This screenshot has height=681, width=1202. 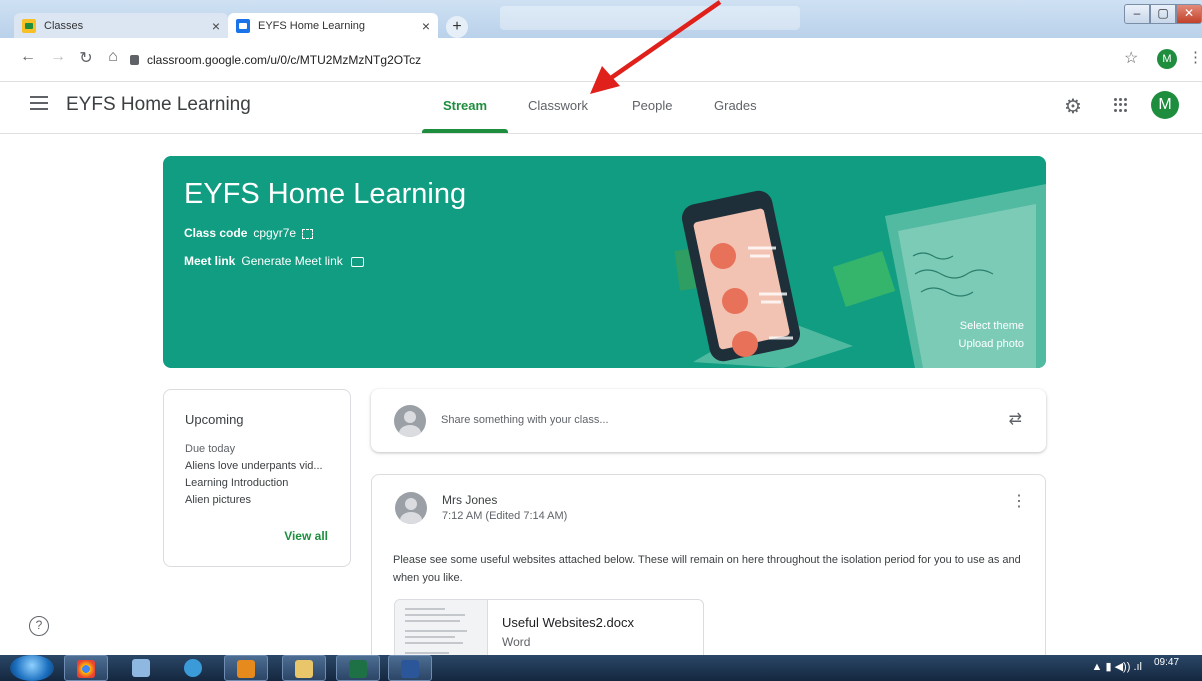 What do you see at coordinates (28, 57) in the screenshot?
I see `back-arrow-icon: ←` at bounding box center [28, 57].